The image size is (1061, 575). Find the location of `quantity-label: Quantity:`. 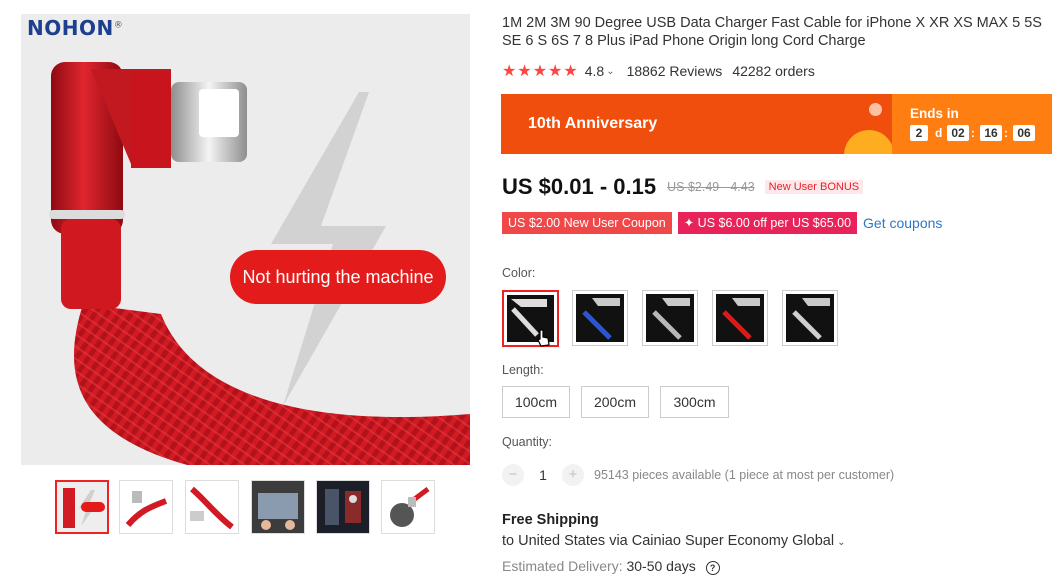

quantity-label: Quantity: is located at coordinates (527, 442).